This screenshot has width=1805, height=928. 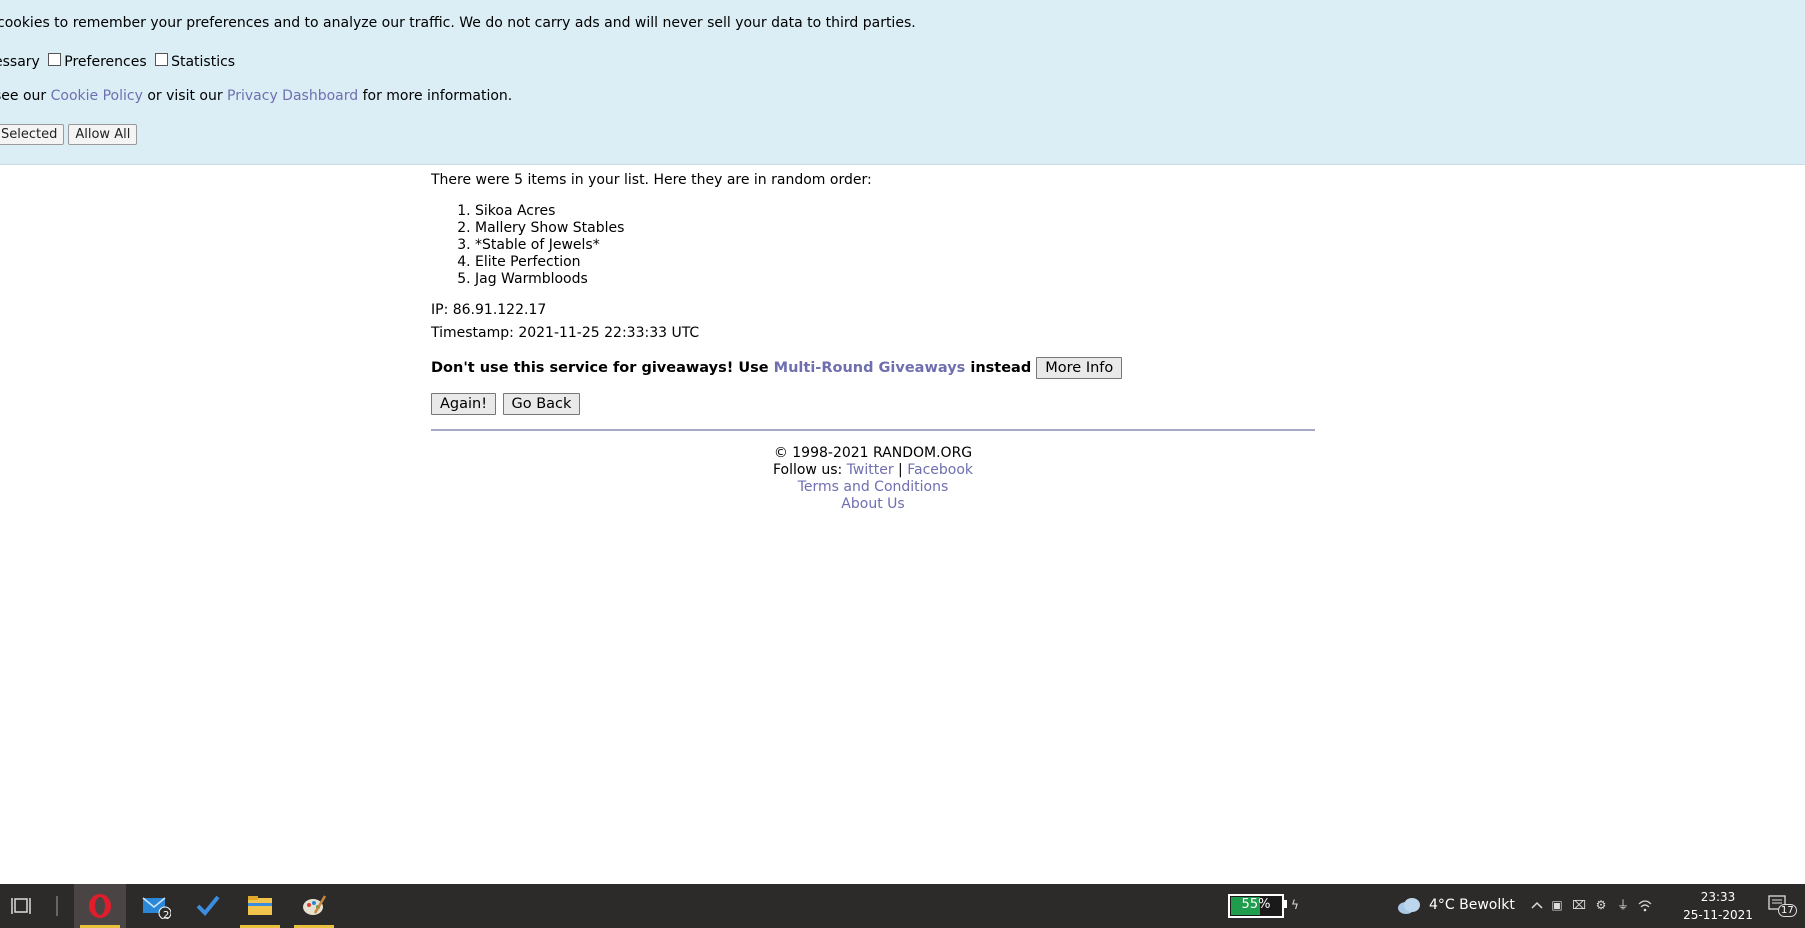 I want to click on paint-icon, so click(x=314, y=906).